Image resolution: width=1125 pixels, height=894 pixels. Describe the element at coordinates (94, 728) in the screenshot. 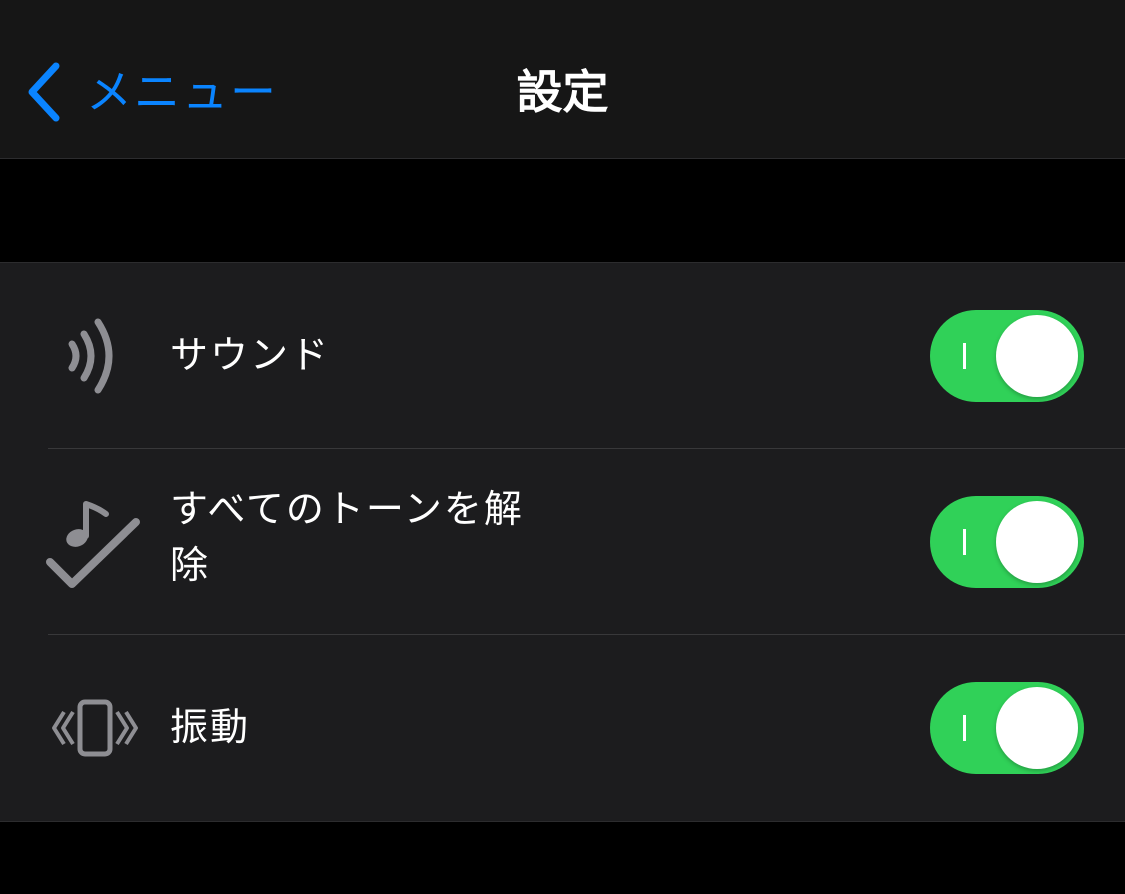

I see `vibration-icon` at that location.